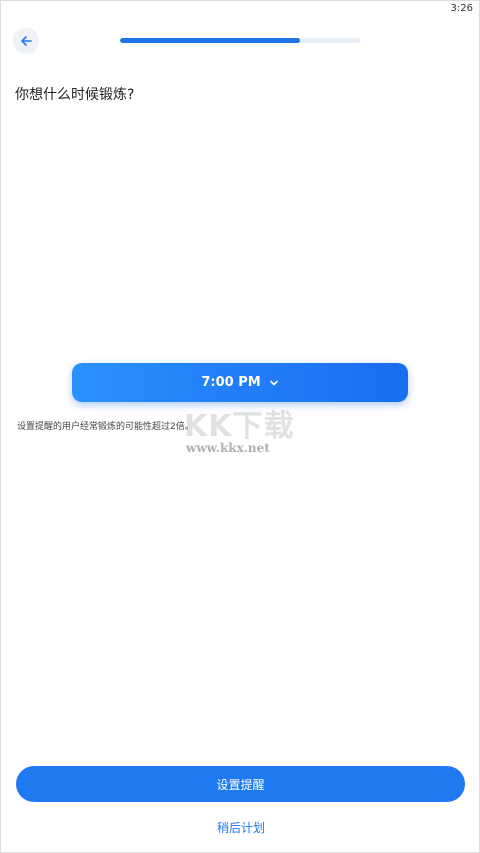  I want to click on hint-text: 设置提醒的用户经常锻炼的可能性超过2倍。, so click(105, 427).